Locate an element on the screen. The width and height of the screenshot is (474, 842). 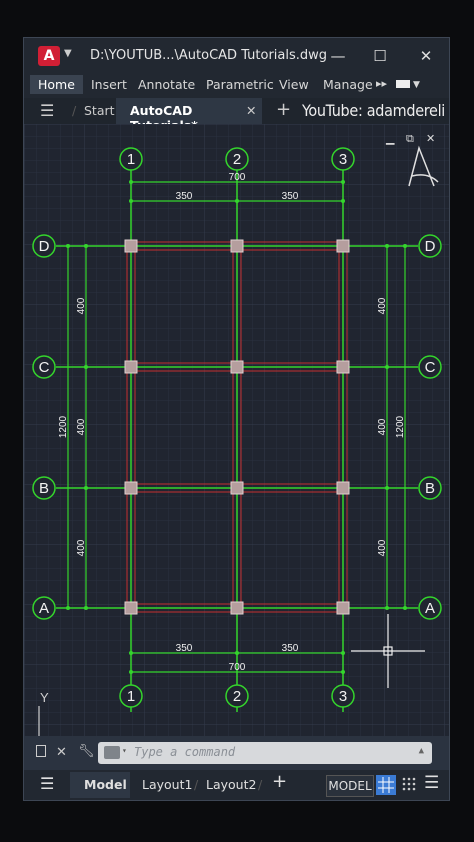
dim-top-total: 700 is located at coordinates (237, 177).